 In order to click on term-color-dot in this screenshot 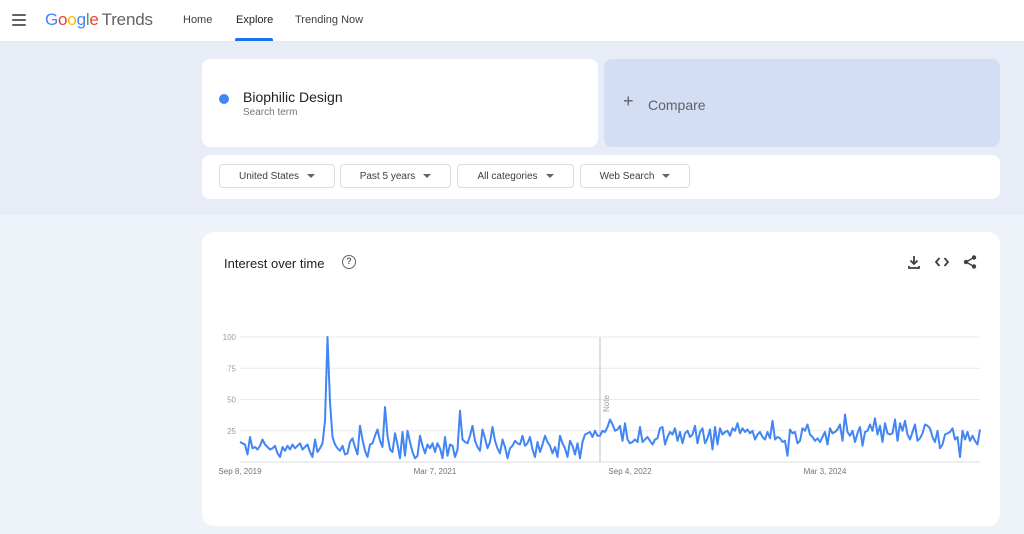, I will do `click(224, 99)`.